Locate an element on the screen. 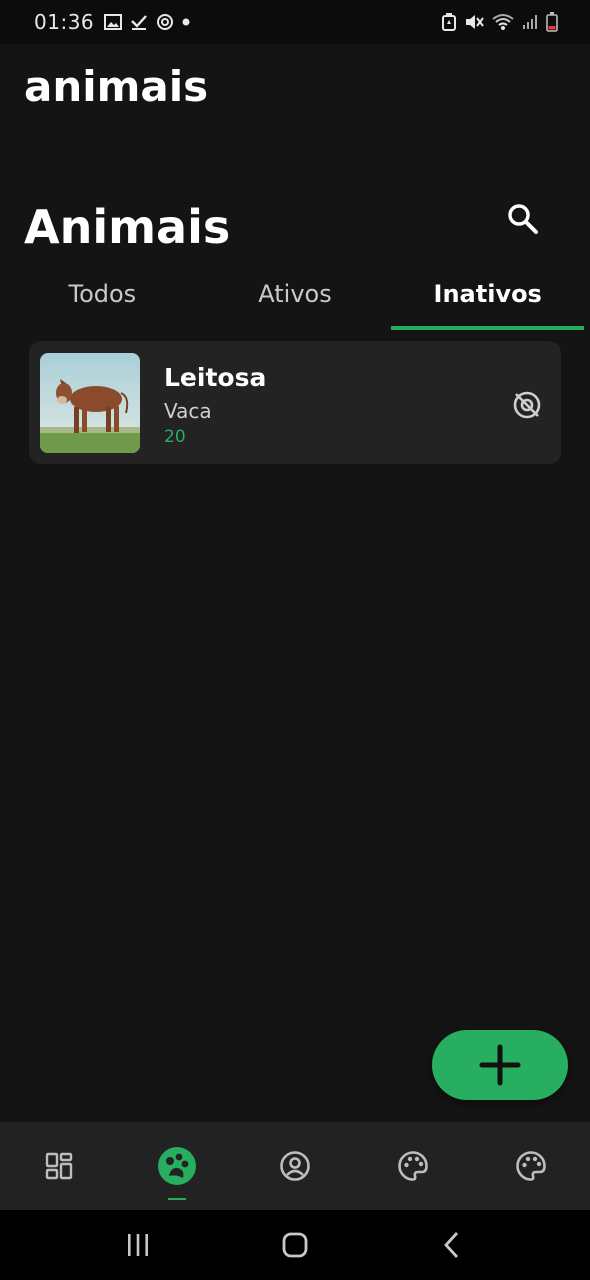  nav-item-dashboard is located at coordinates (59, 1166).